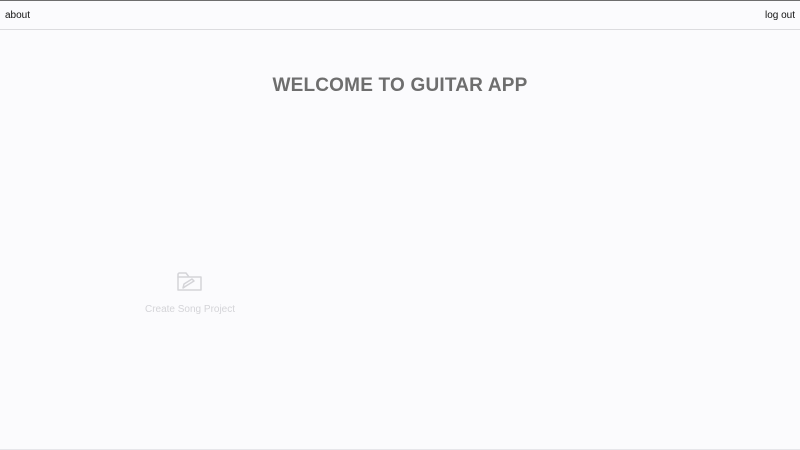 This screenshot has width=800, height=450. Describe the element at coordinates (780, 16) in the screenshot. I see `logout-link: log out` at that location.